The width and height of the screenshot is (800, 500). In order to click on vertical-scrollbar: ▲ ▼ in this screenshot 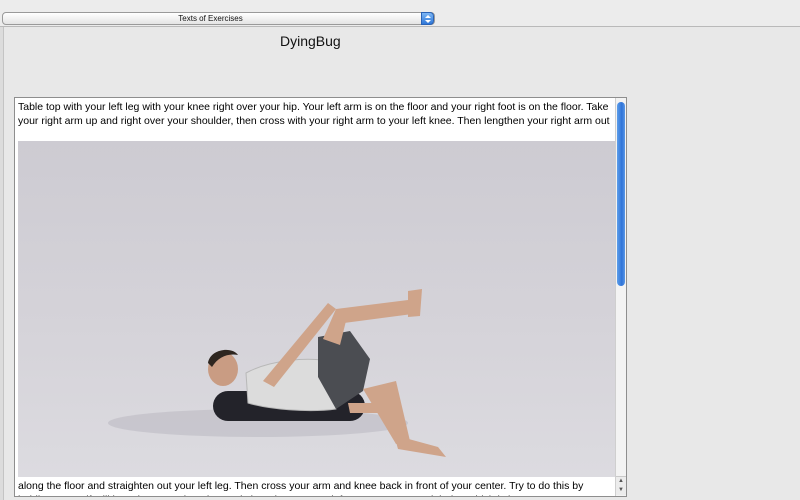, I will do `click(620, 297)`.